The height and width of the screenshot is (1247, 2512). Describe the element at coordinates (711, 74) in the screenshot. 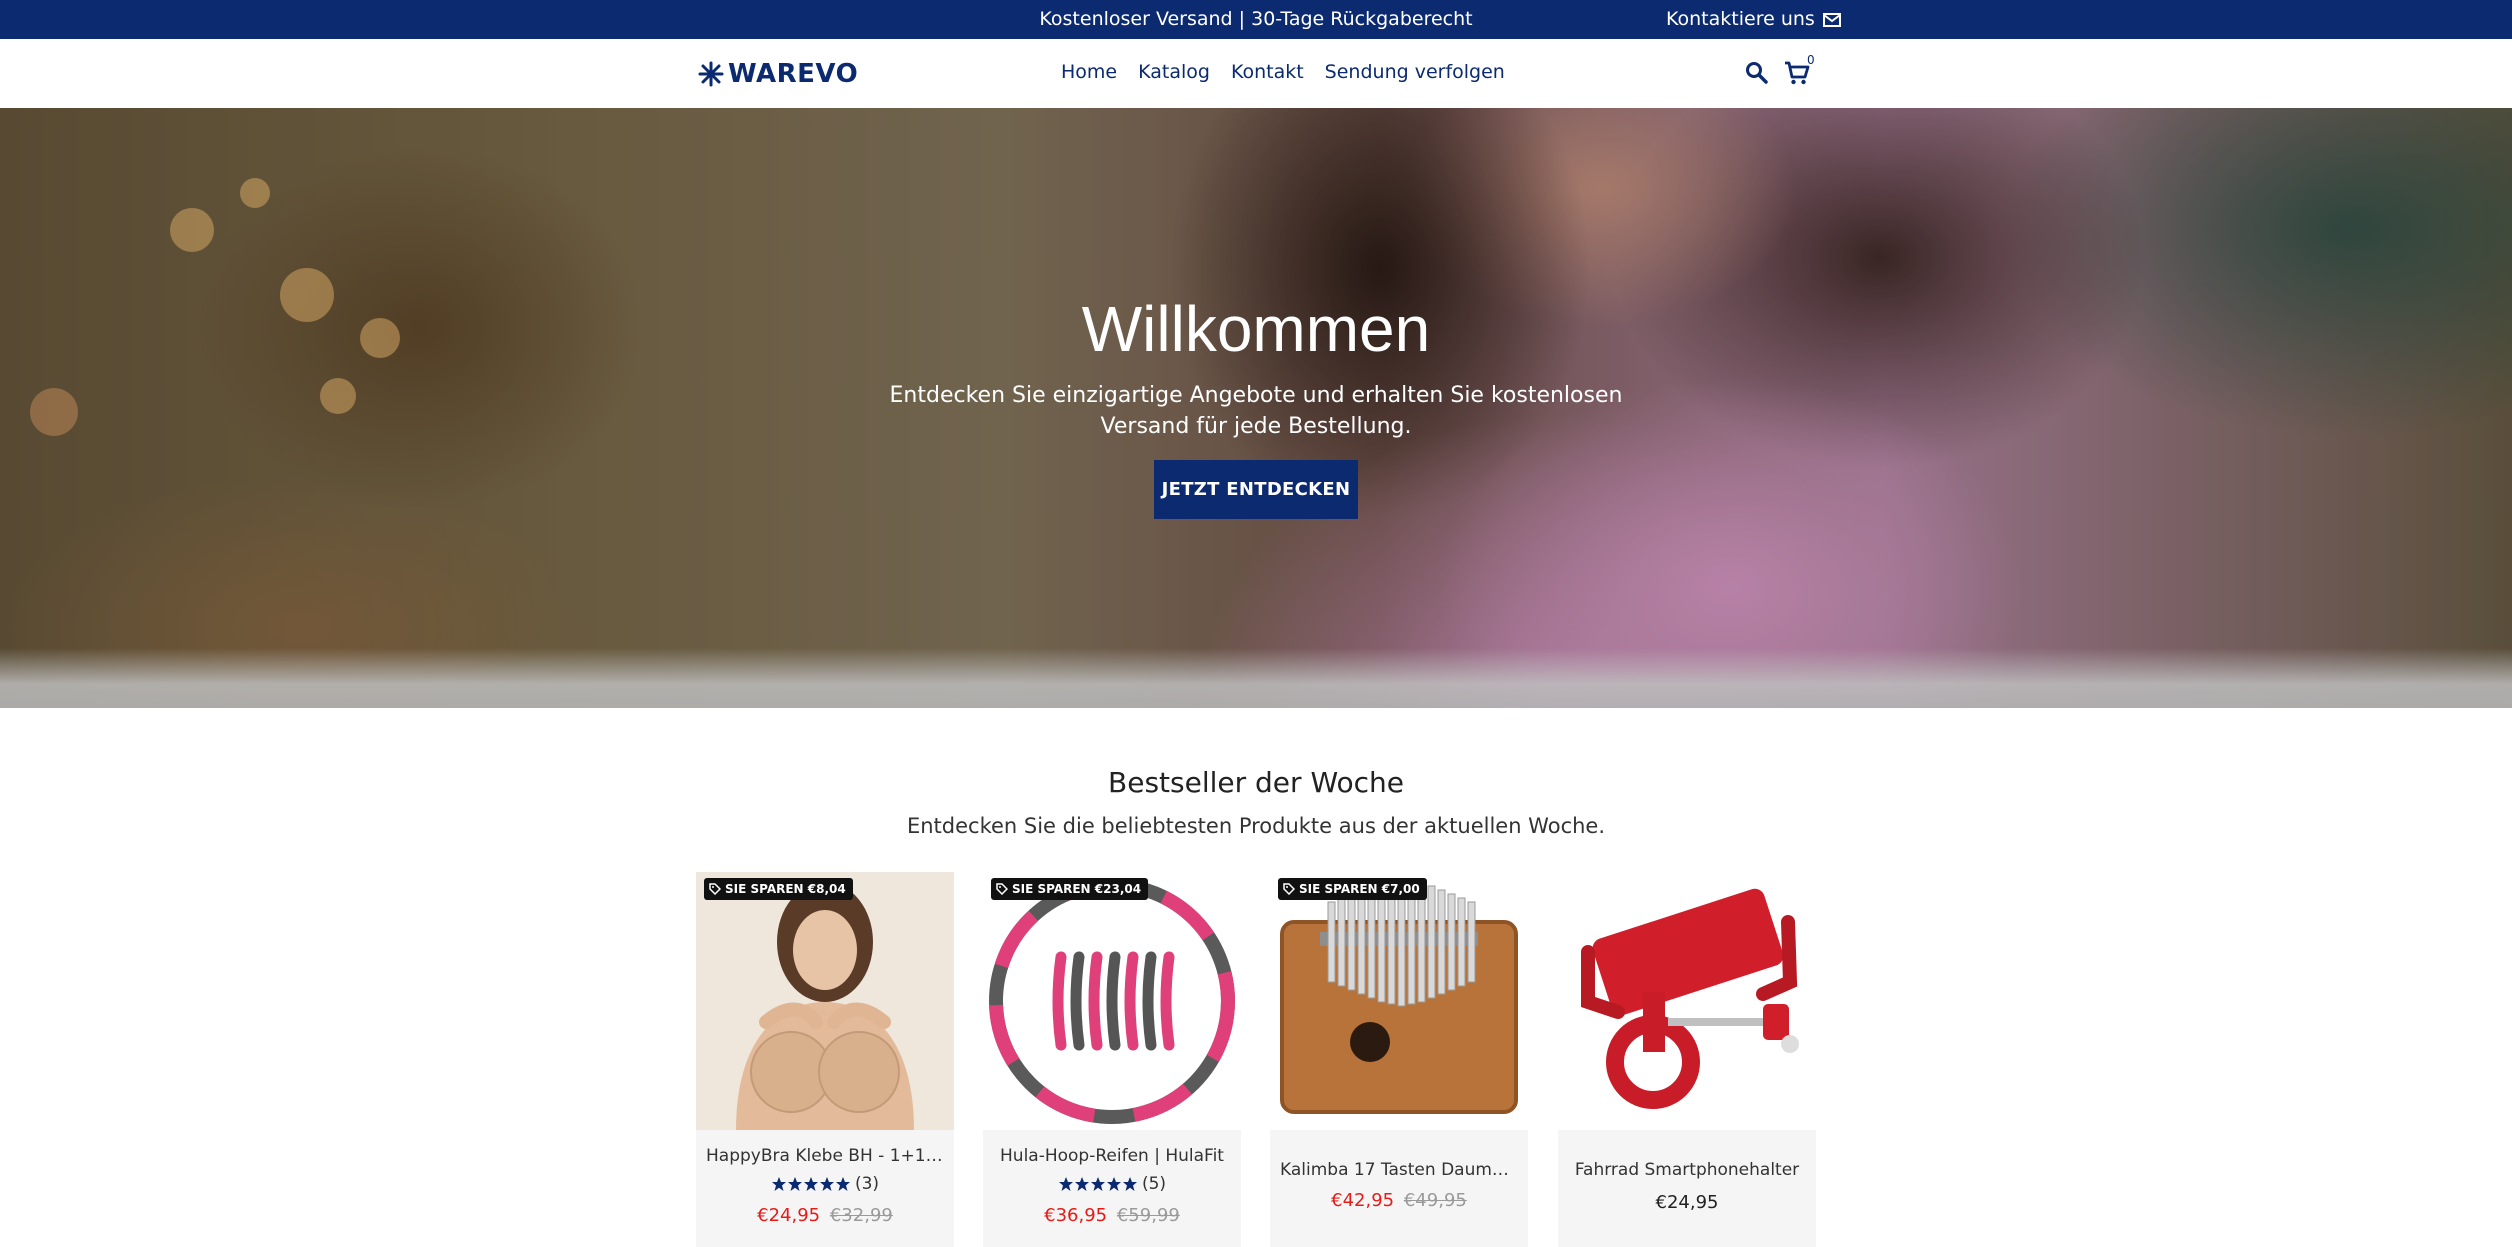

I see `logo-star-icon` at that location.